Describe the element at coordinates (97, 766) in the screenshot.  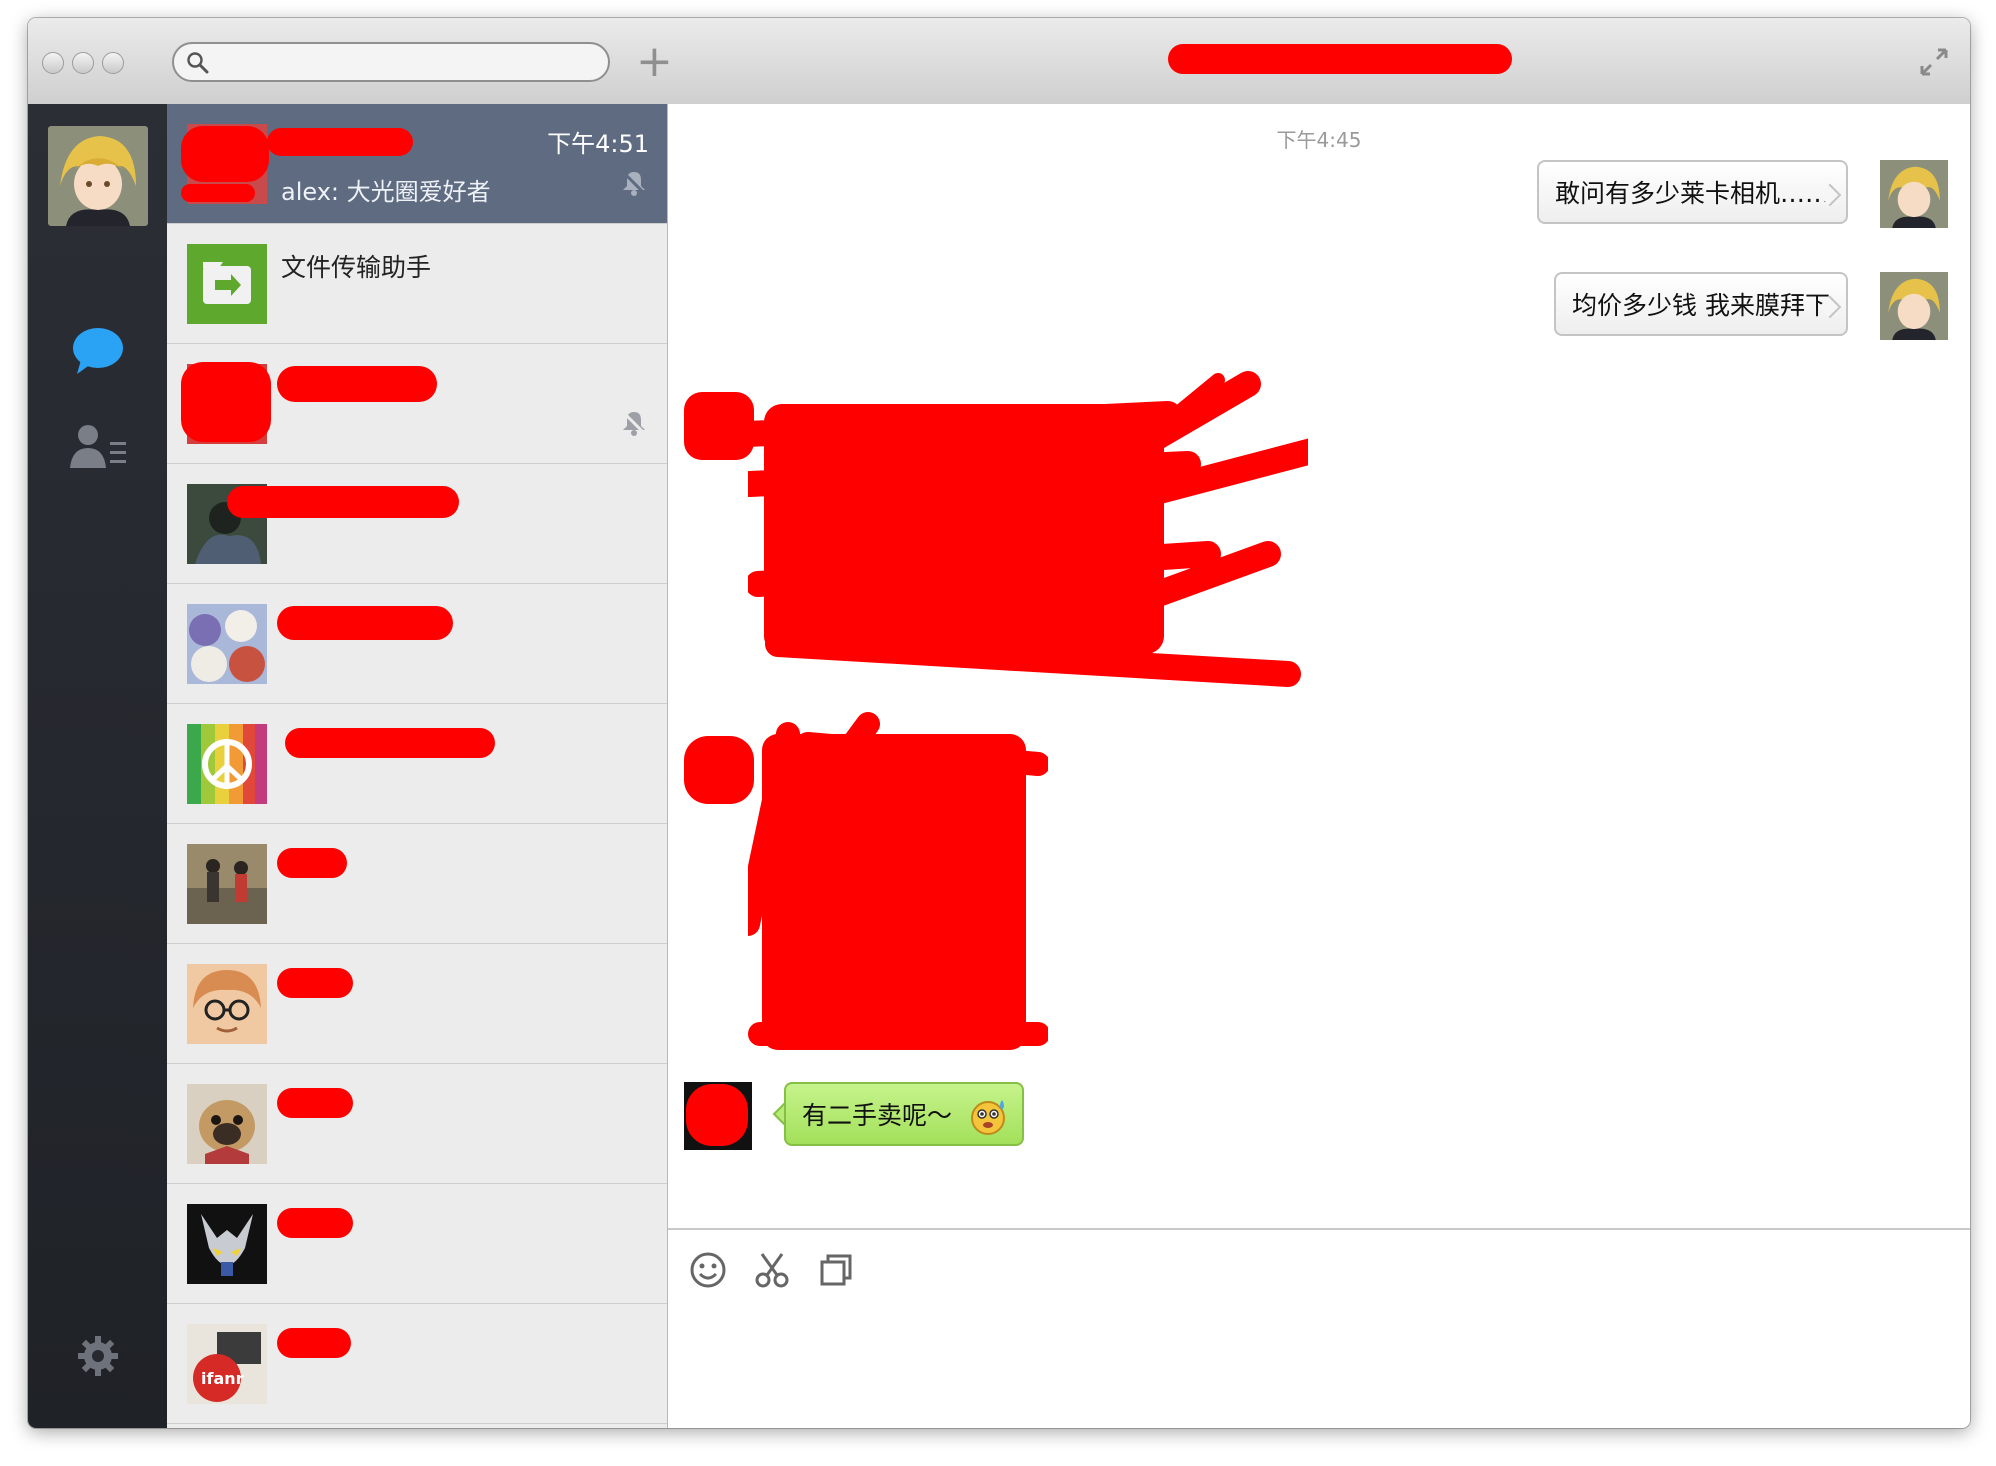
I see `nav-rail` at that location.